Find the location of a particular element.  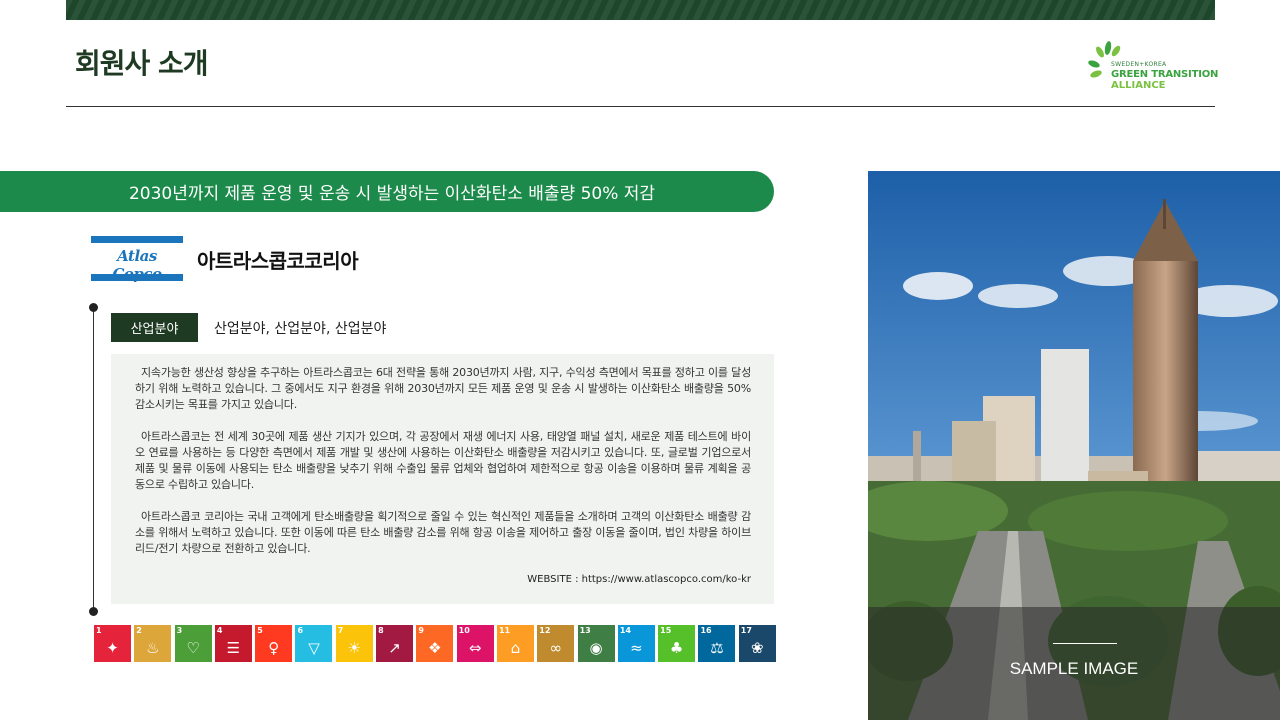

heartbeat-icon: ♡ is located at coordinates (193, 648).